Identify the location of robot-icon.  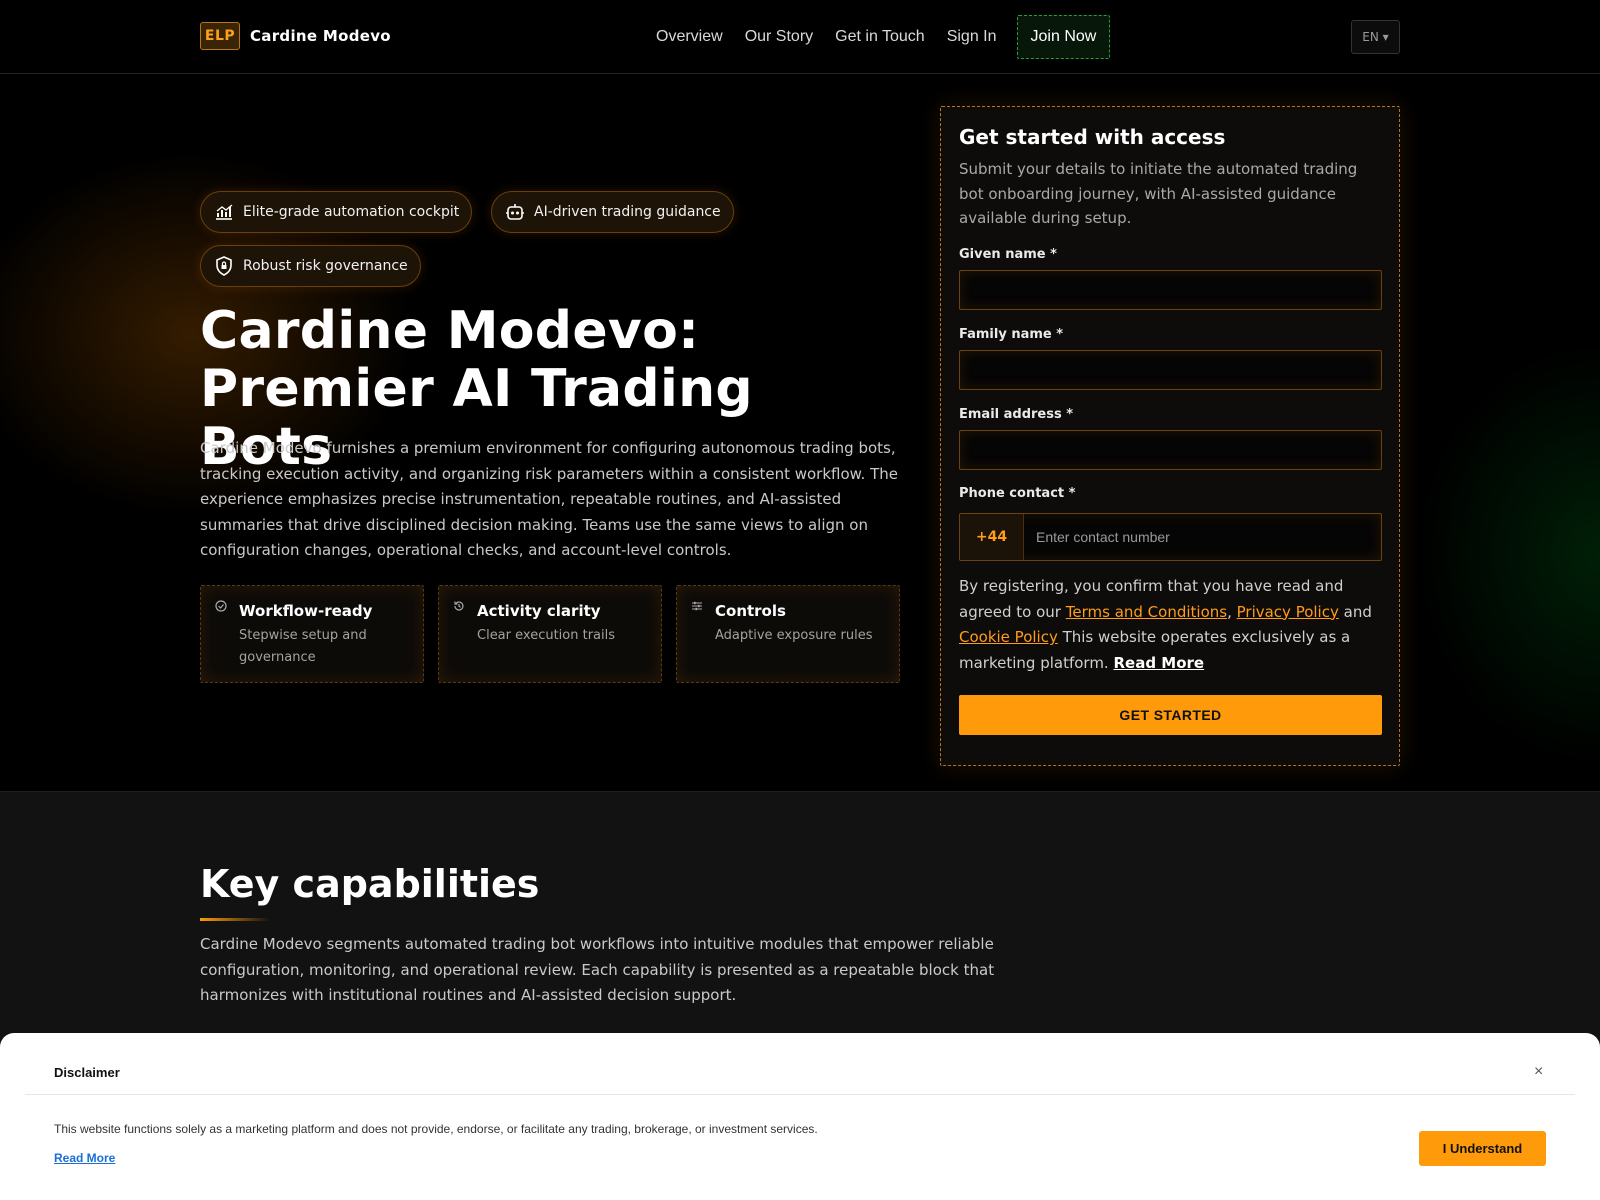
(515, 212).